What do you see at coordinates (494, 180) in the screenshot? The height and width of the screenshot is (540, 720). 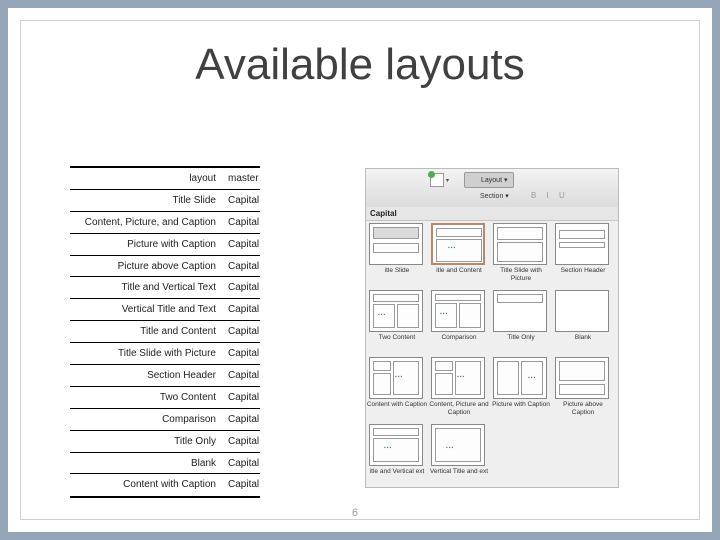 I see `layout-label: Layout ▾` at bounding box center [494, 180].